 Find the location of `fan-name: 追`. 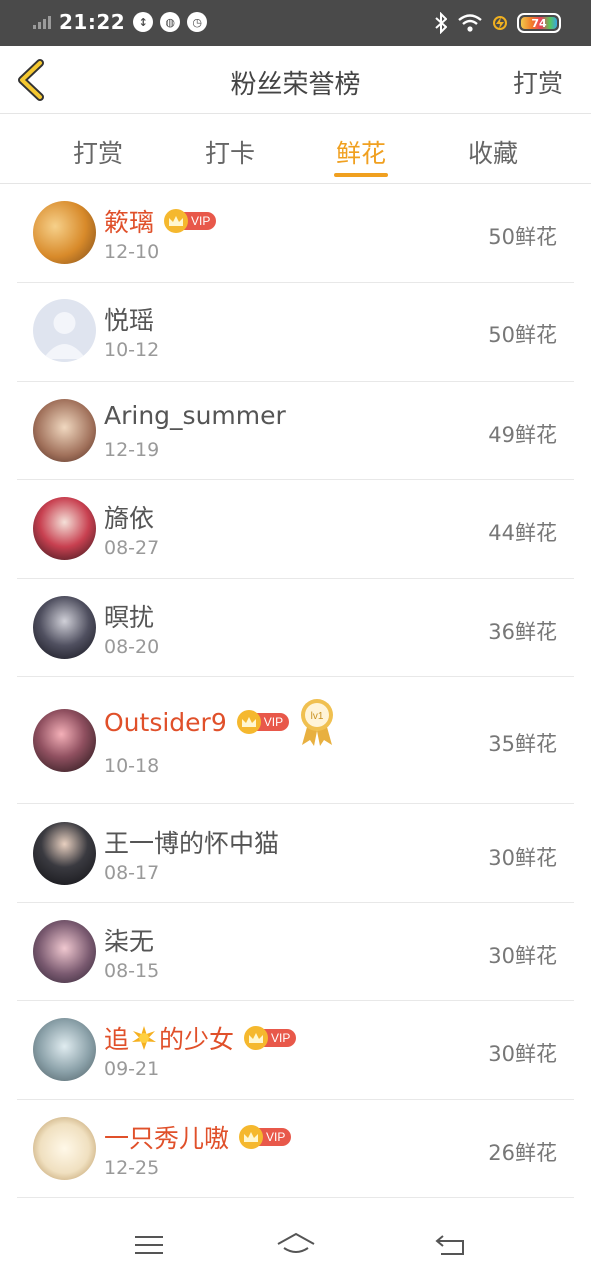

fan-name: 追 is located at coordinates (117, 1039).